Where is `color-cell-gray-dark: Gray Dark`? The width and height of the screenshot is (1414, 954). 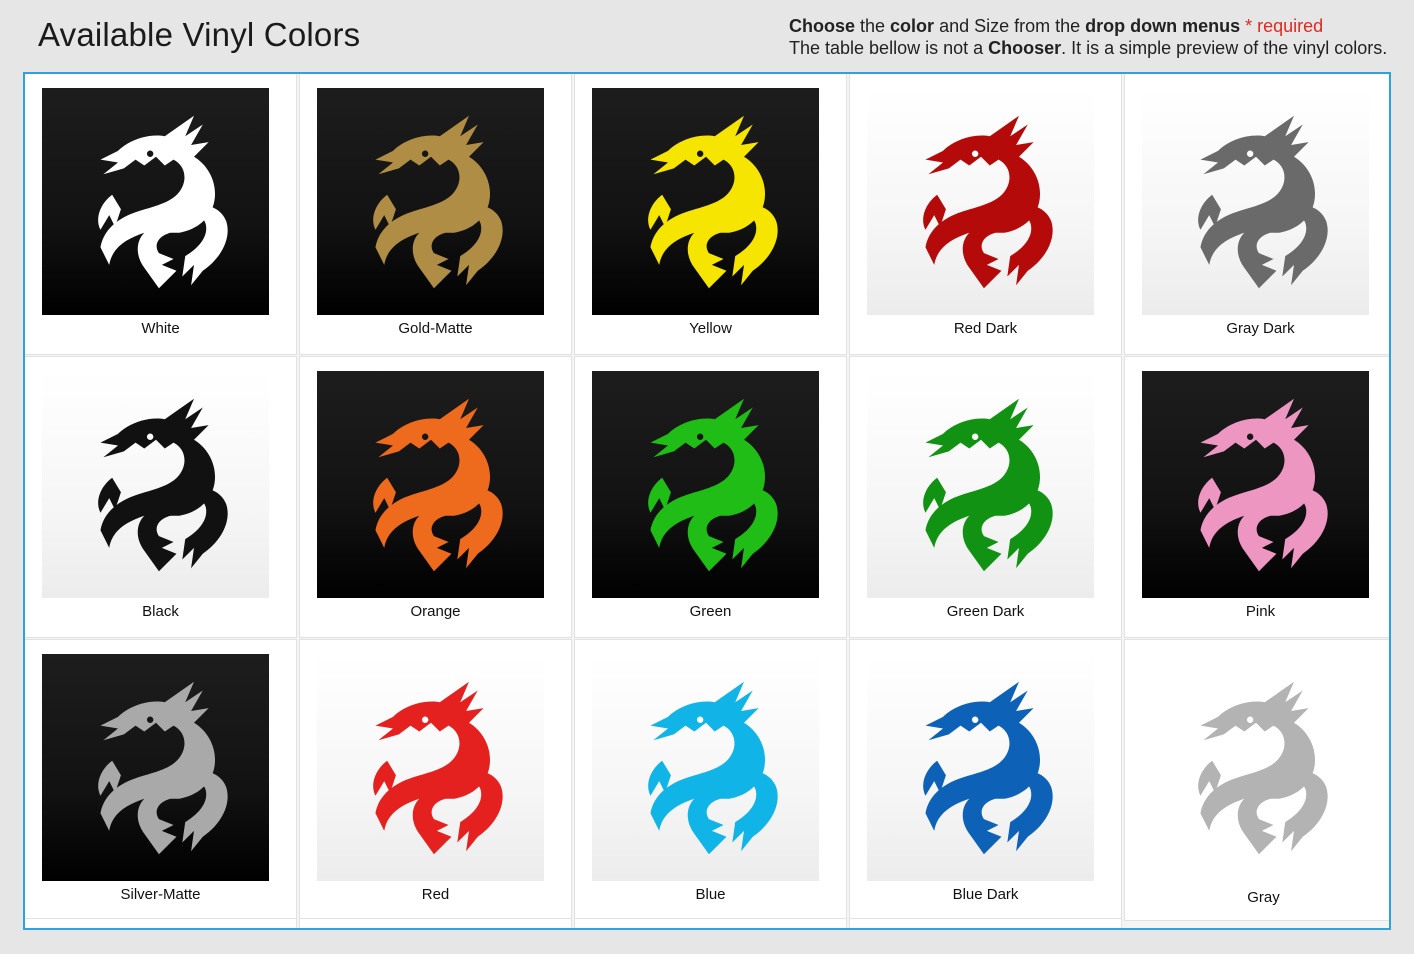
color-cell-gray-dark: Gray Dark is located at coordinates (1257, 214).